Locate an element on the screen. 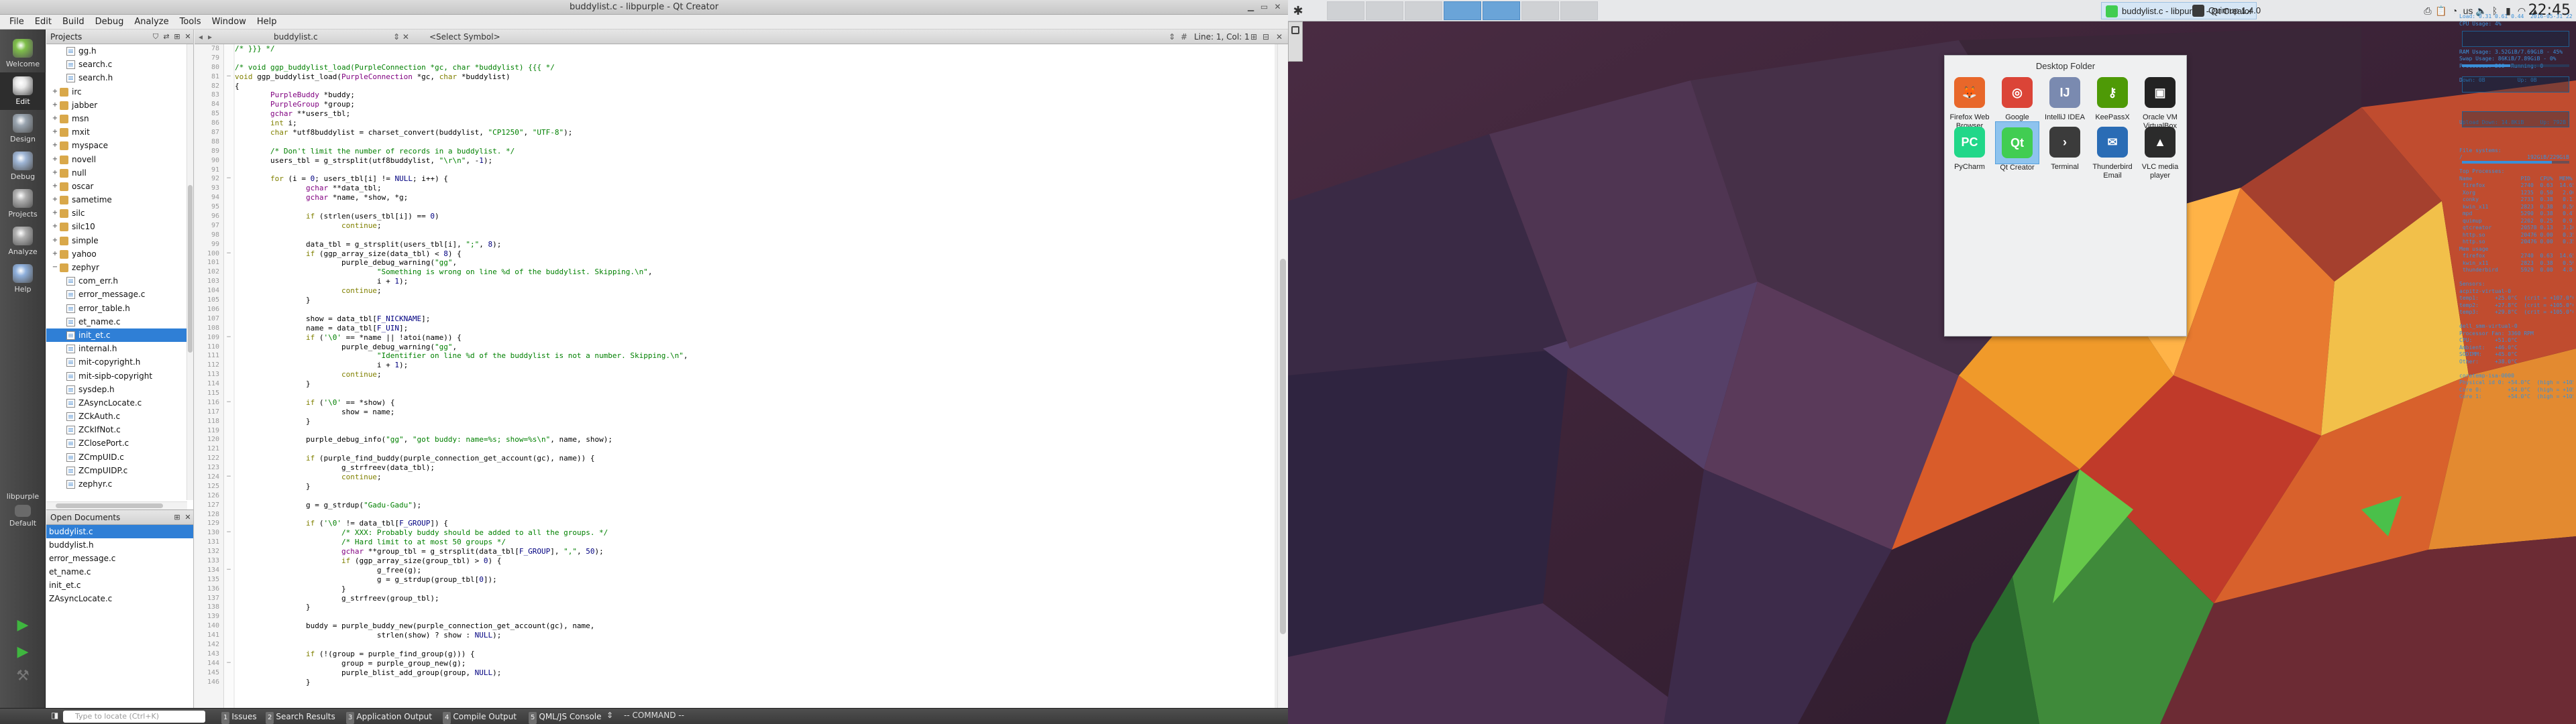 The height and width of the screenshot is (724, 2576). mode-analyze: Analyze is located at coordinates (23, 241).